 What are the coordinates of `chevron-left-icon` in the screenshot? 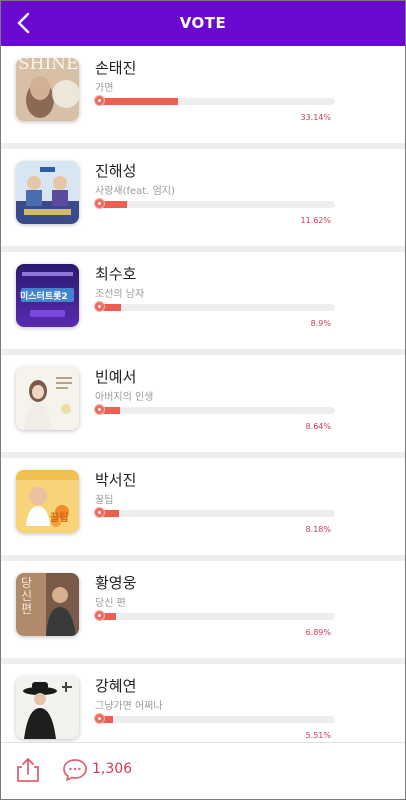 It's located at (23, 23).